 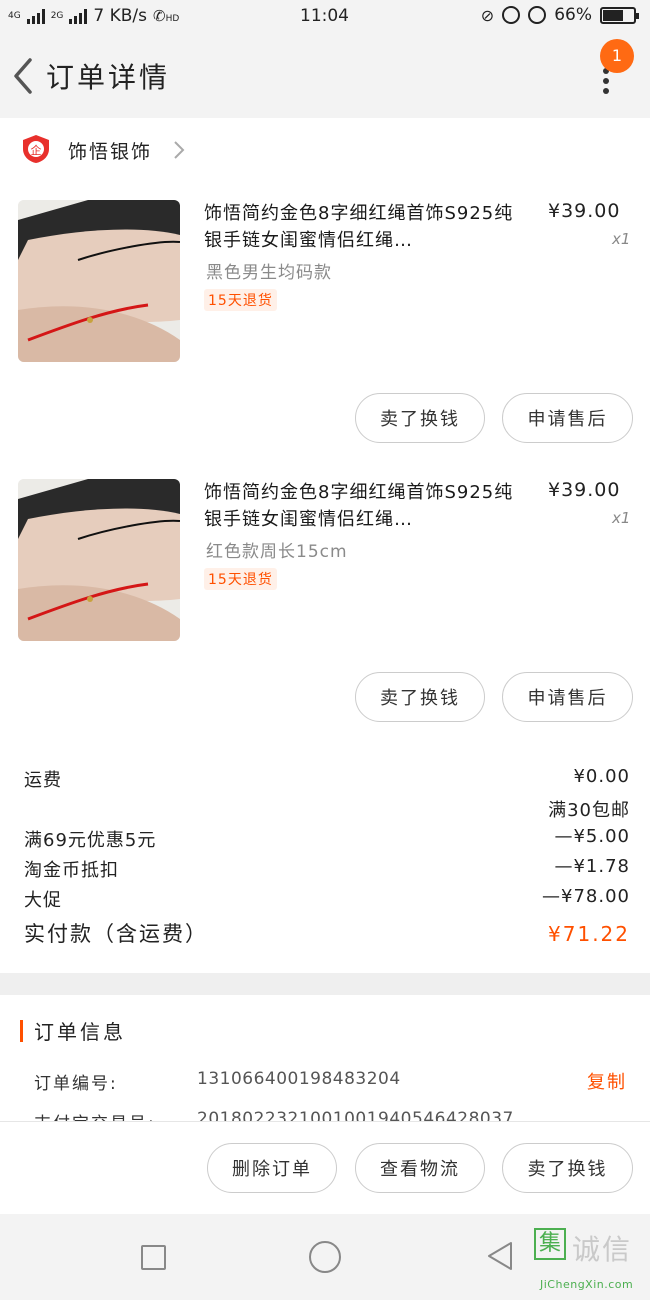 What do you see at coordinates (80, 1032) in the screenshot?
I see `order-info-title: 订单信息` at bounding box center [80, 1032].